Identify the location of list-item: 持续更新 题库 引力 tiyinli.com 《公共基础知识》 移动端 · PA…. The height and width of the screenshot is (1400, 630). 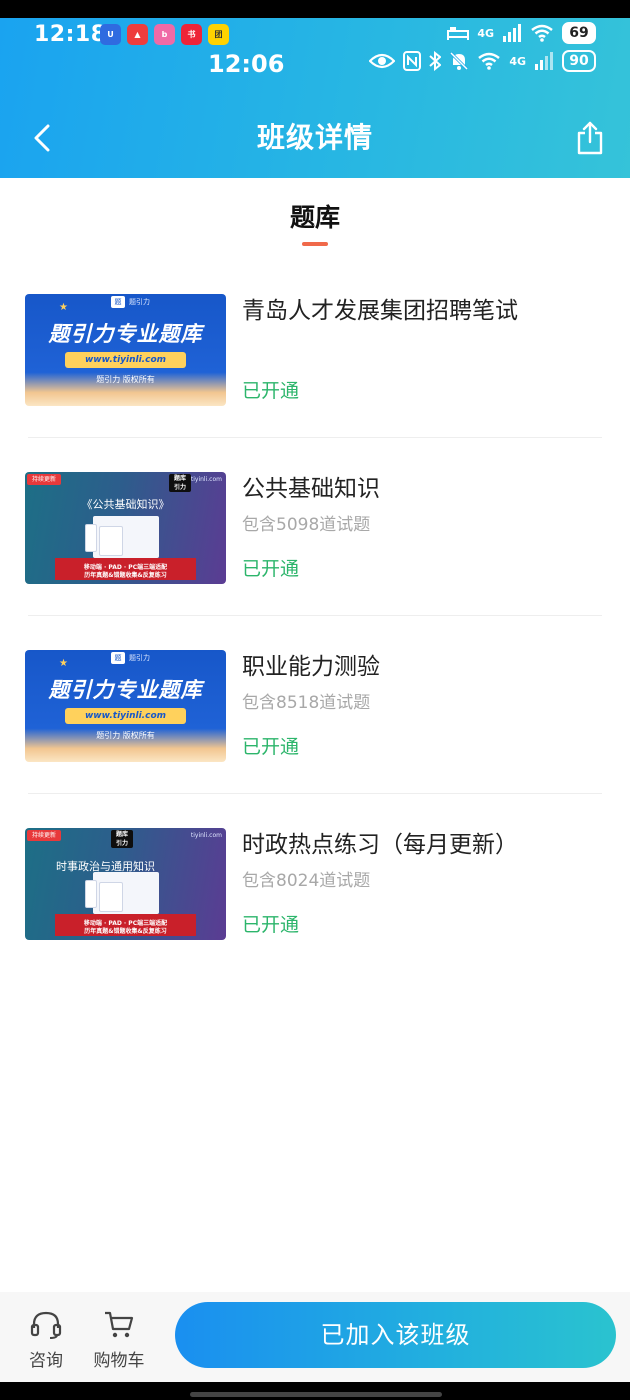
(315, 527).